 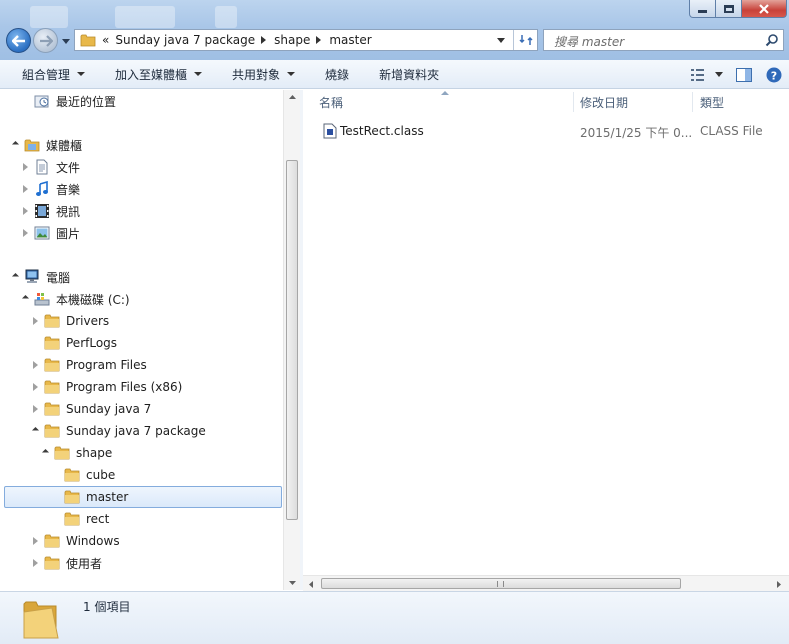 What do you see at coordinates (150, 211) in the screenshot?
I see `tree-item-videos: 視訊` at bounding box center [150, 211].